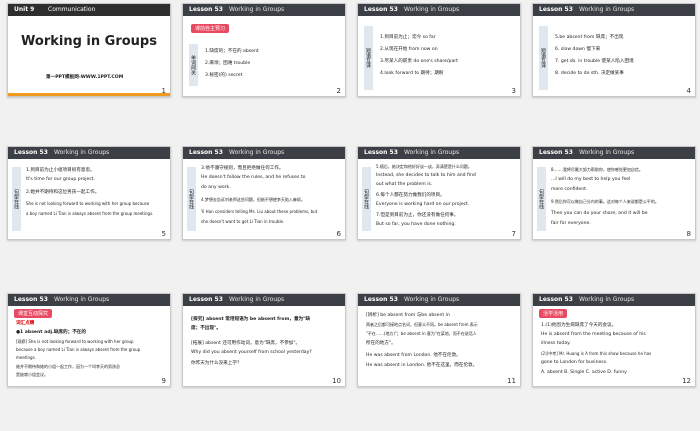 This screenshot has width=700, height=431. I want to click on content-line: 8. decide to do sth. 决定做某事, so click(589, 73).